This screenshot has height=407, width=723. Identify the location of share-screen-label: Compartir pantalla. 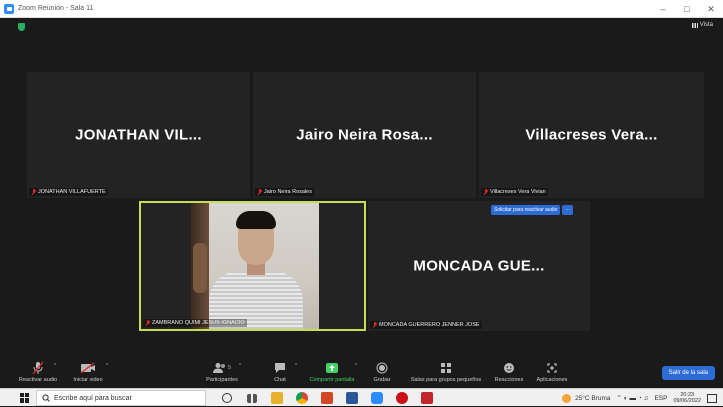
(332, 380).